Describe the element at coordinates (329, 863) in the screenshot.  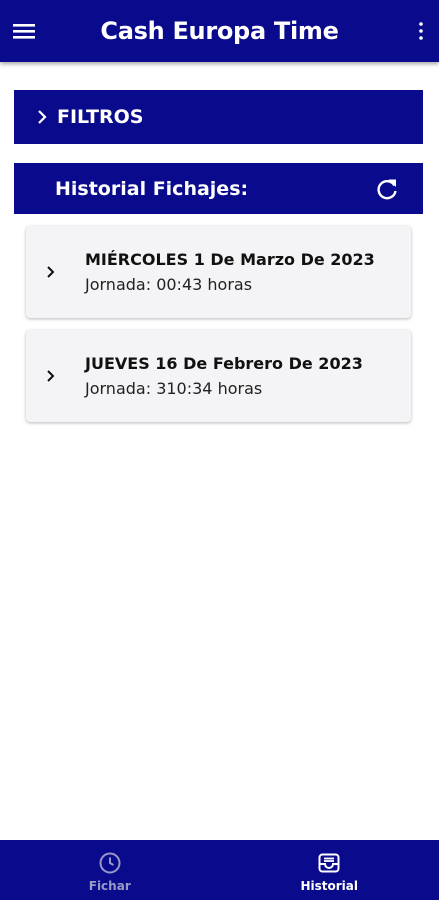
I see `inbox-tray-icon` at that location.